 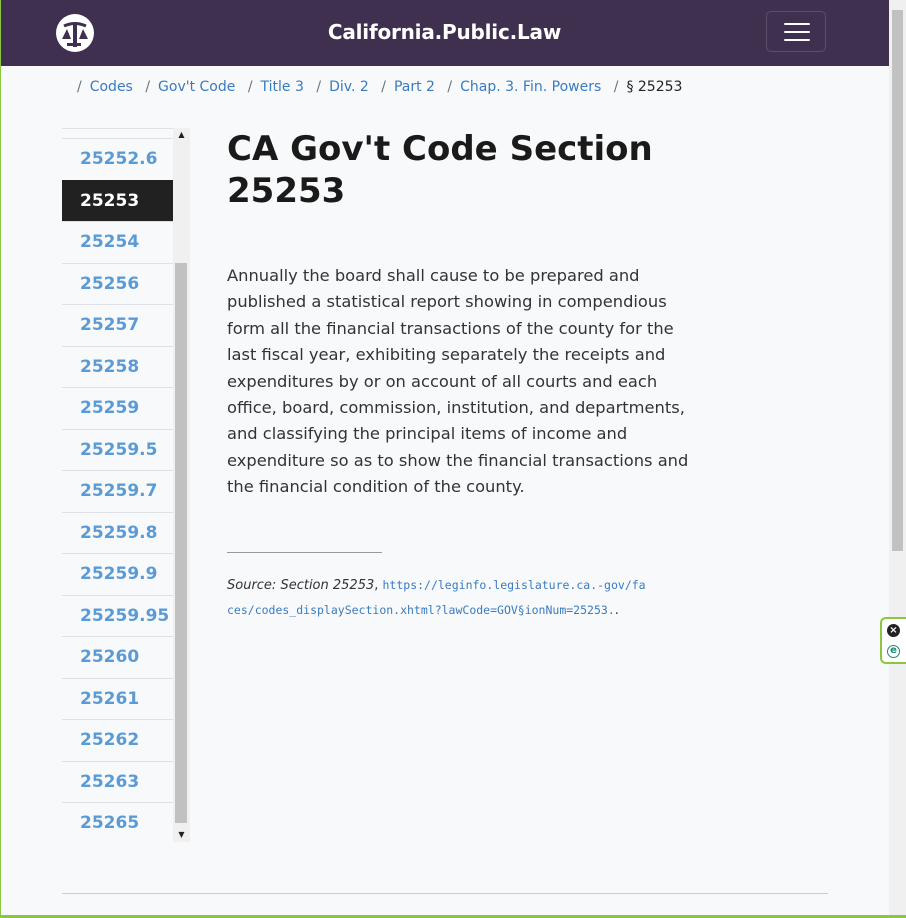 I want to click on page-scroll-thumb, so click(x=897, y=280).